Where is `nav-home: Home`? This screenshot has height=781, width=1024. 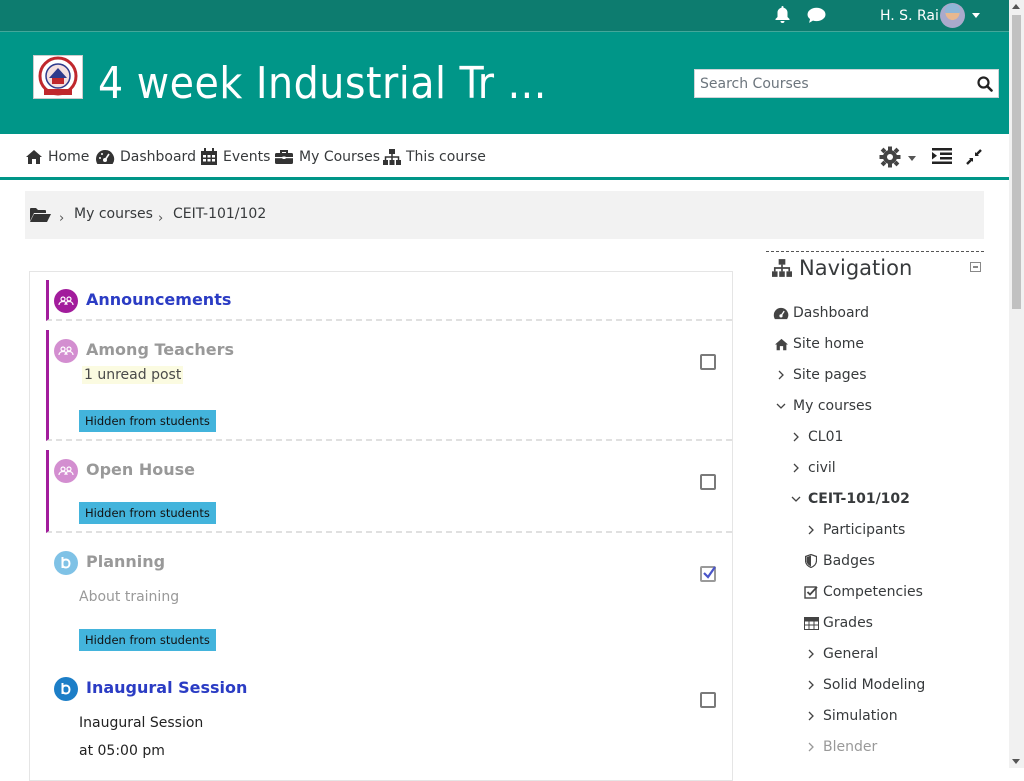
nav-home: Home is located at coordinates (57, 157).